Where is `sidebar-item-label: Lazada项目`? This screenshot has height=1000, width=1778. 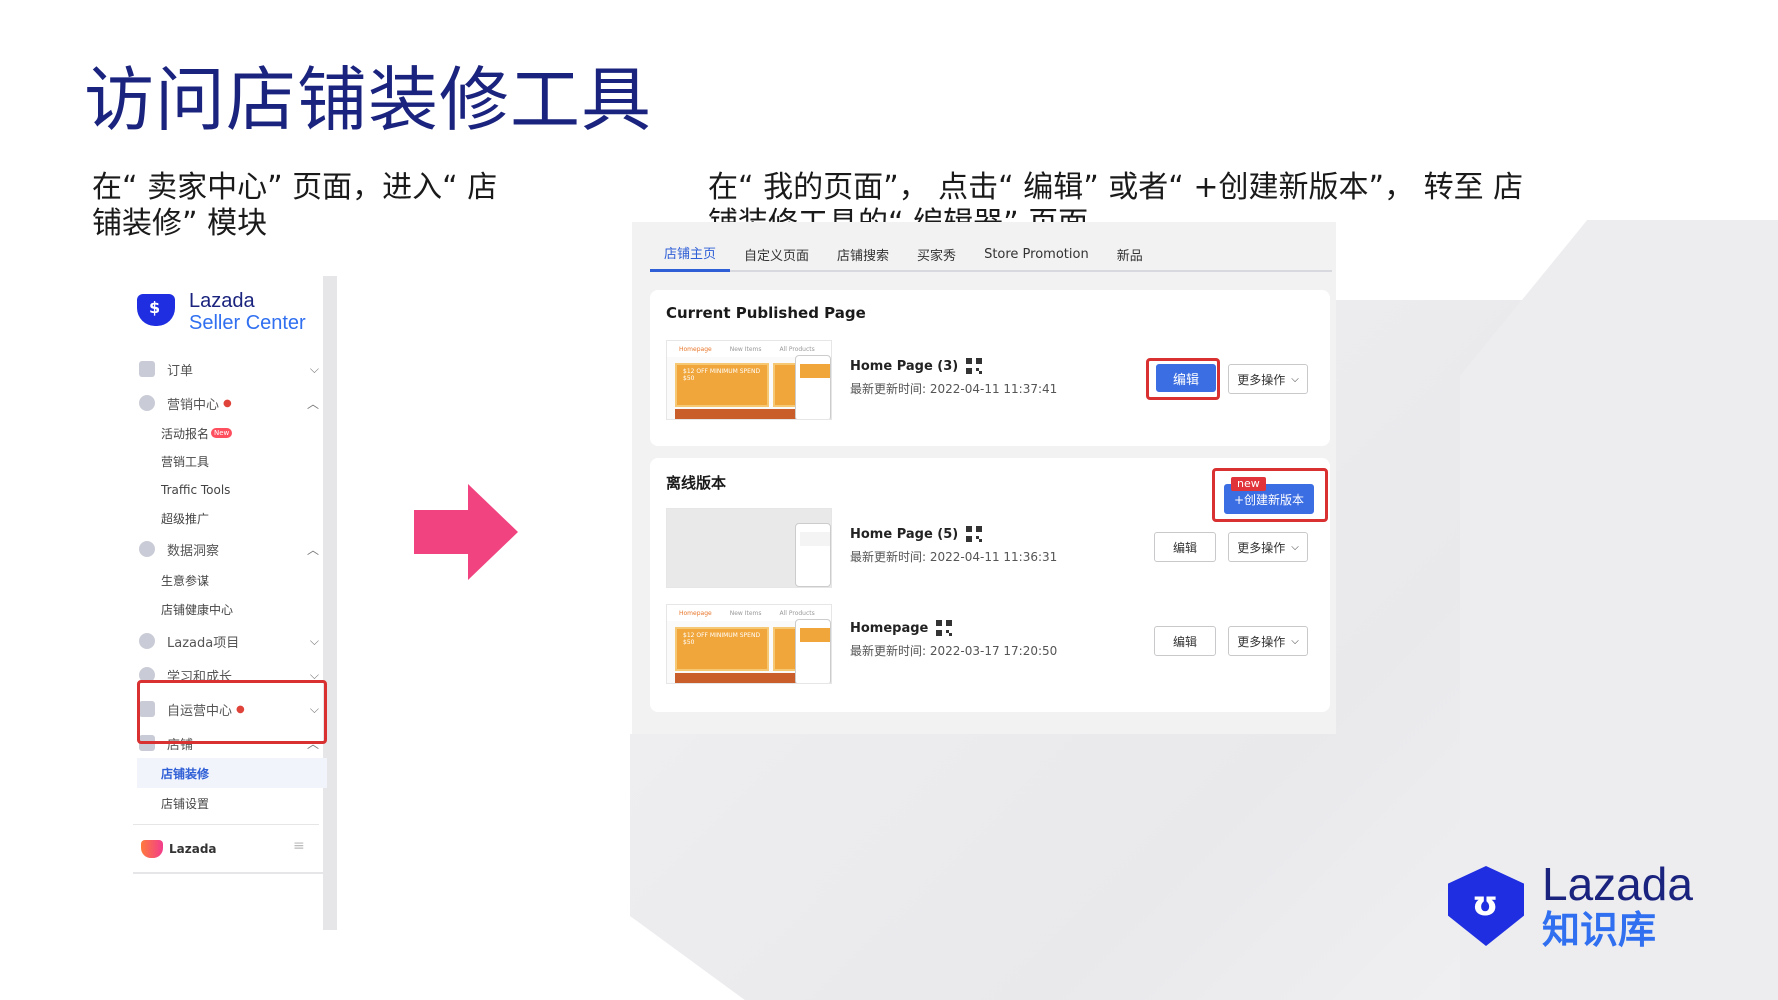 sidebar-item-label: Lazada项目 is located at coordinates (203, 643).